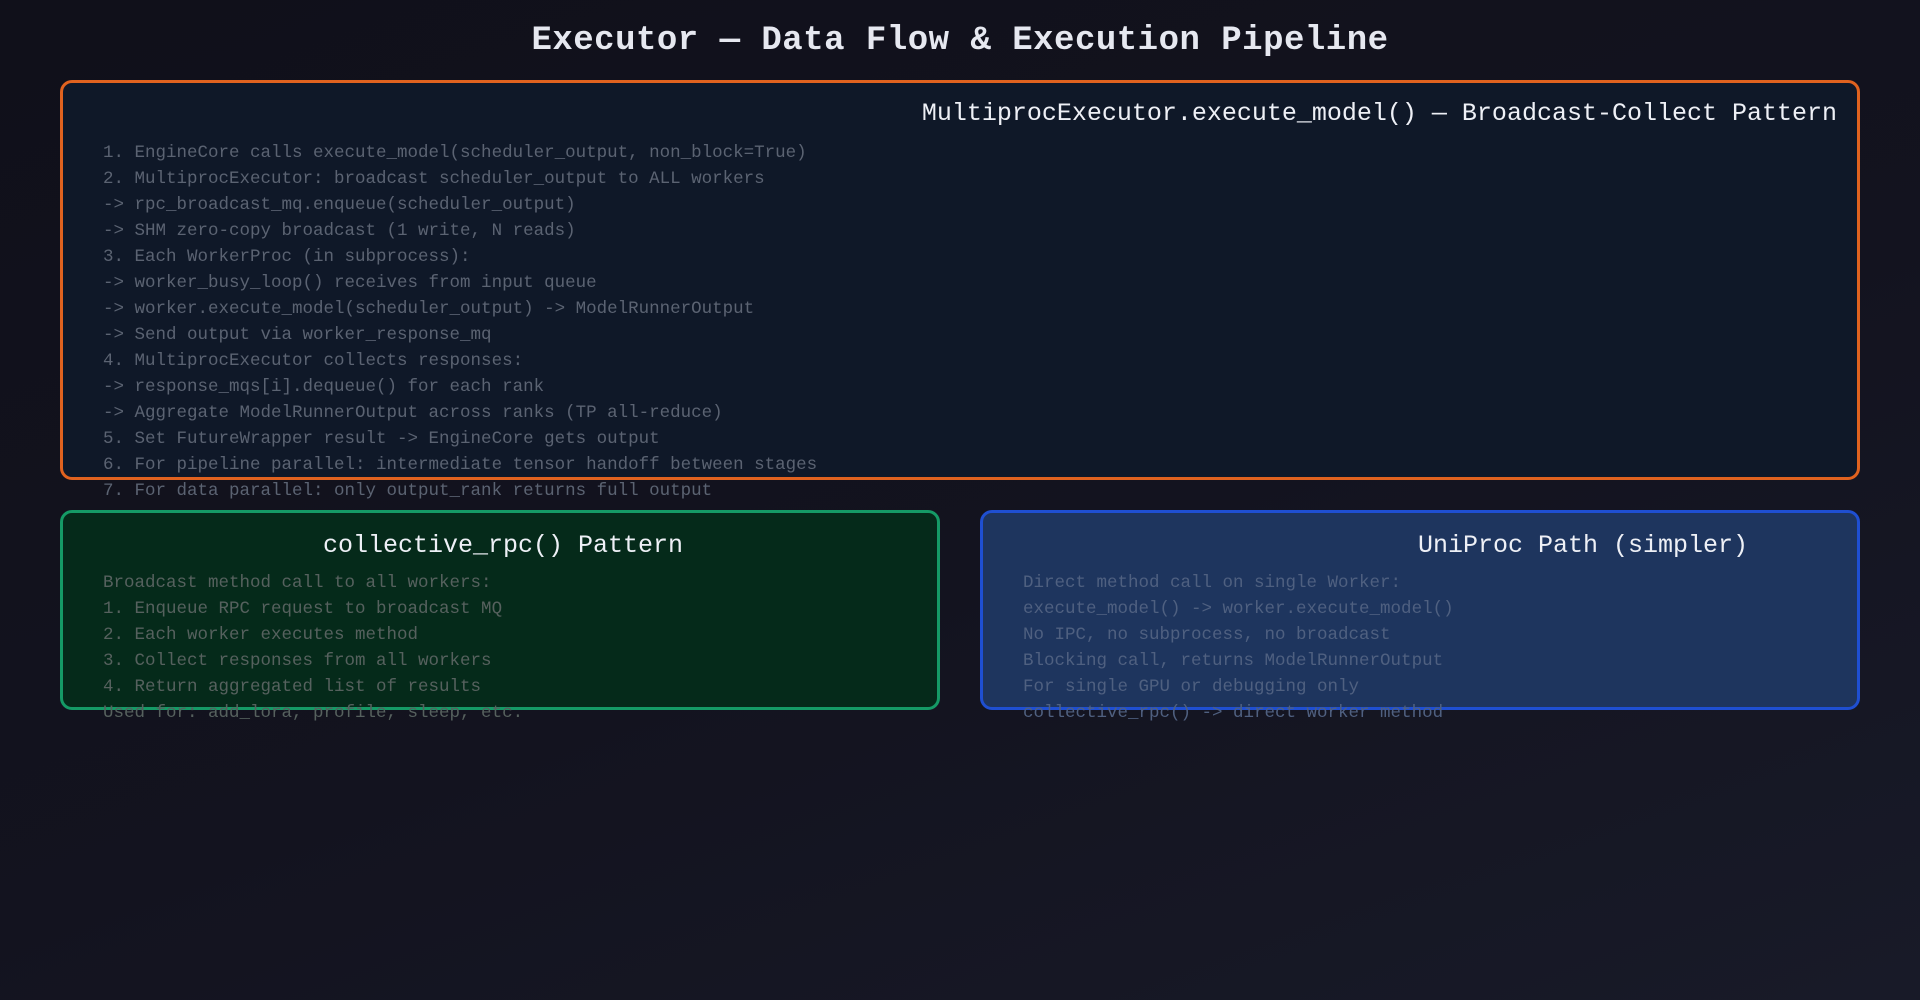  Describe the element at coordinates (1233, 661) in the screenshot. I see `uniproc-line: Blocking call, returns ModelRunnerOutput` at that location.